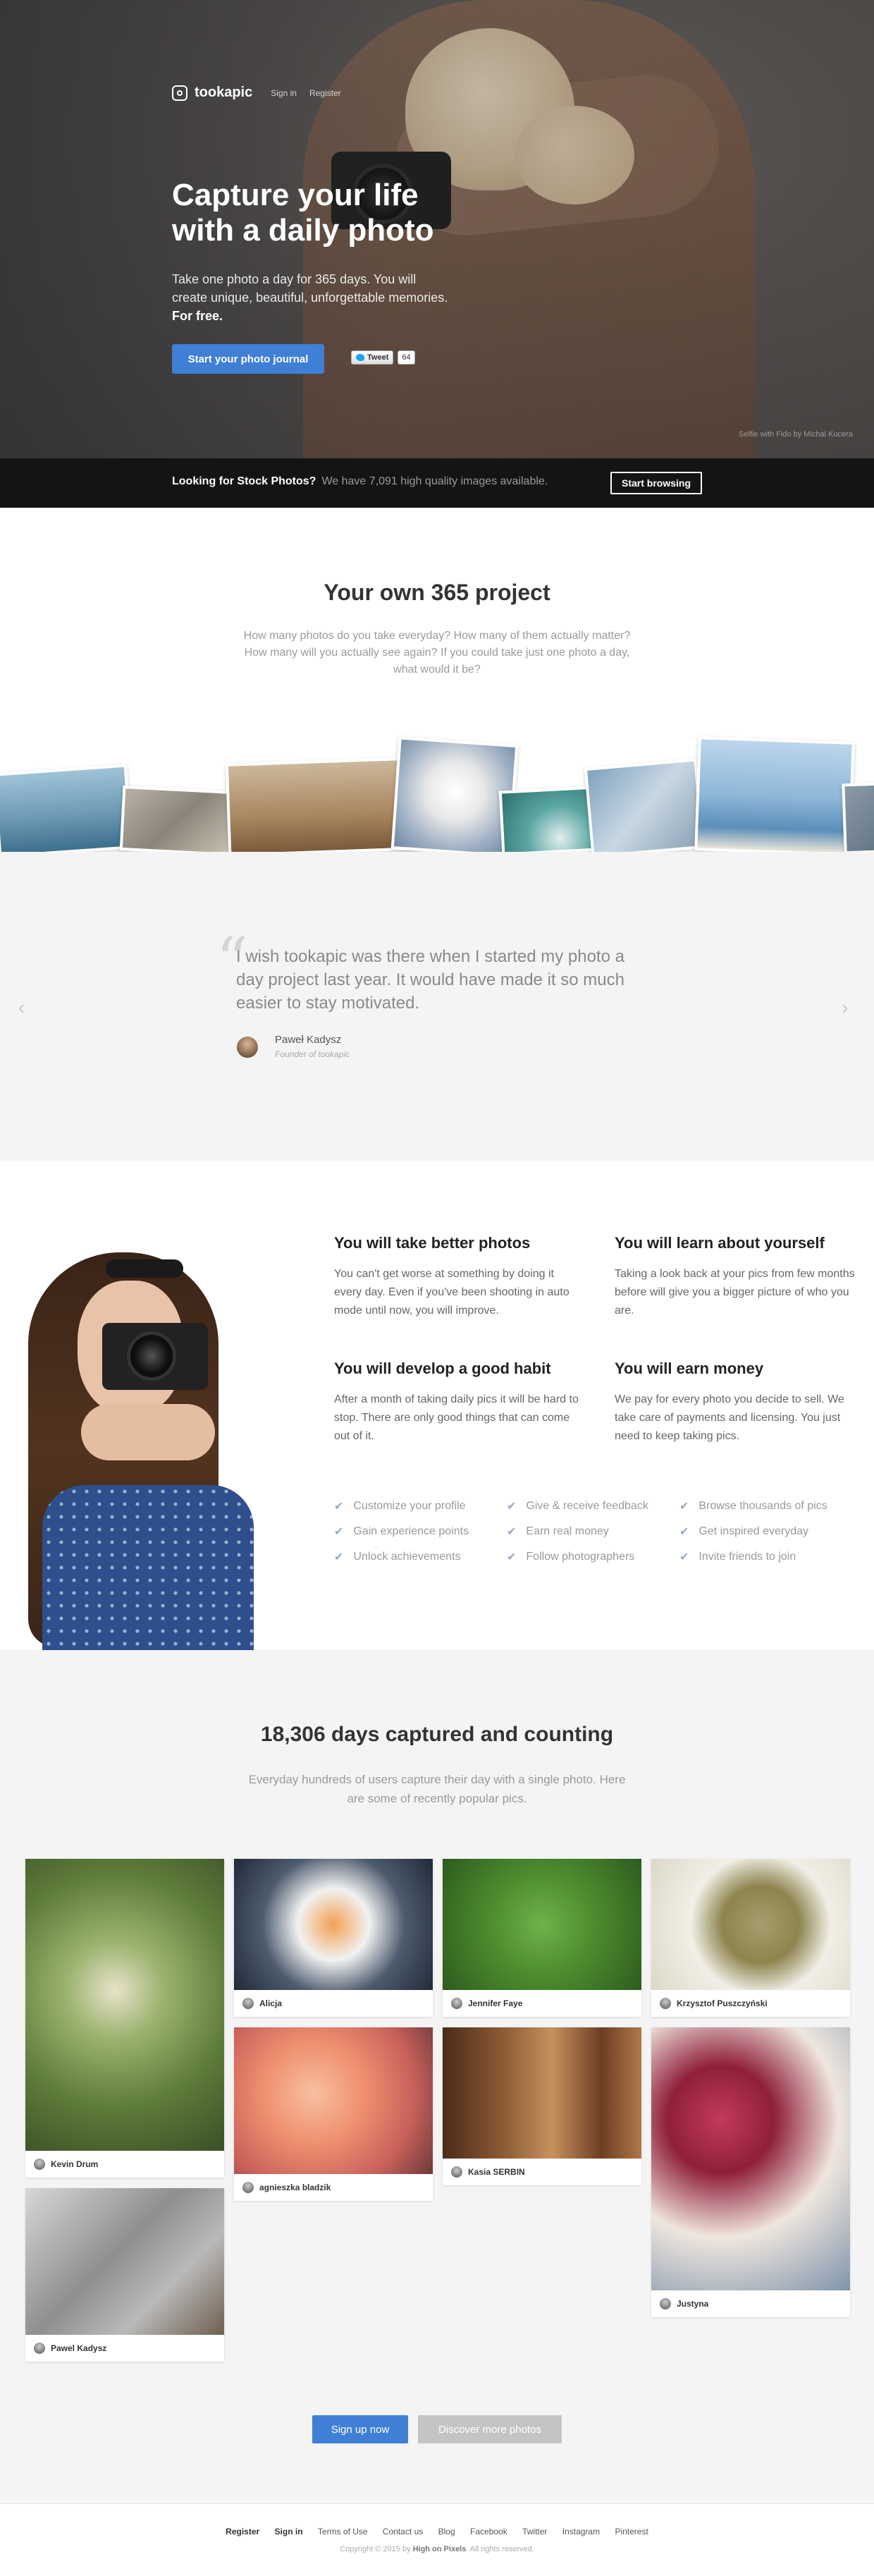 This screenshot has height=2576, width=874. Describe the element at coordinates (845, 1008) in the screenshot. I see `next-arrow-icon: ›` at that location.